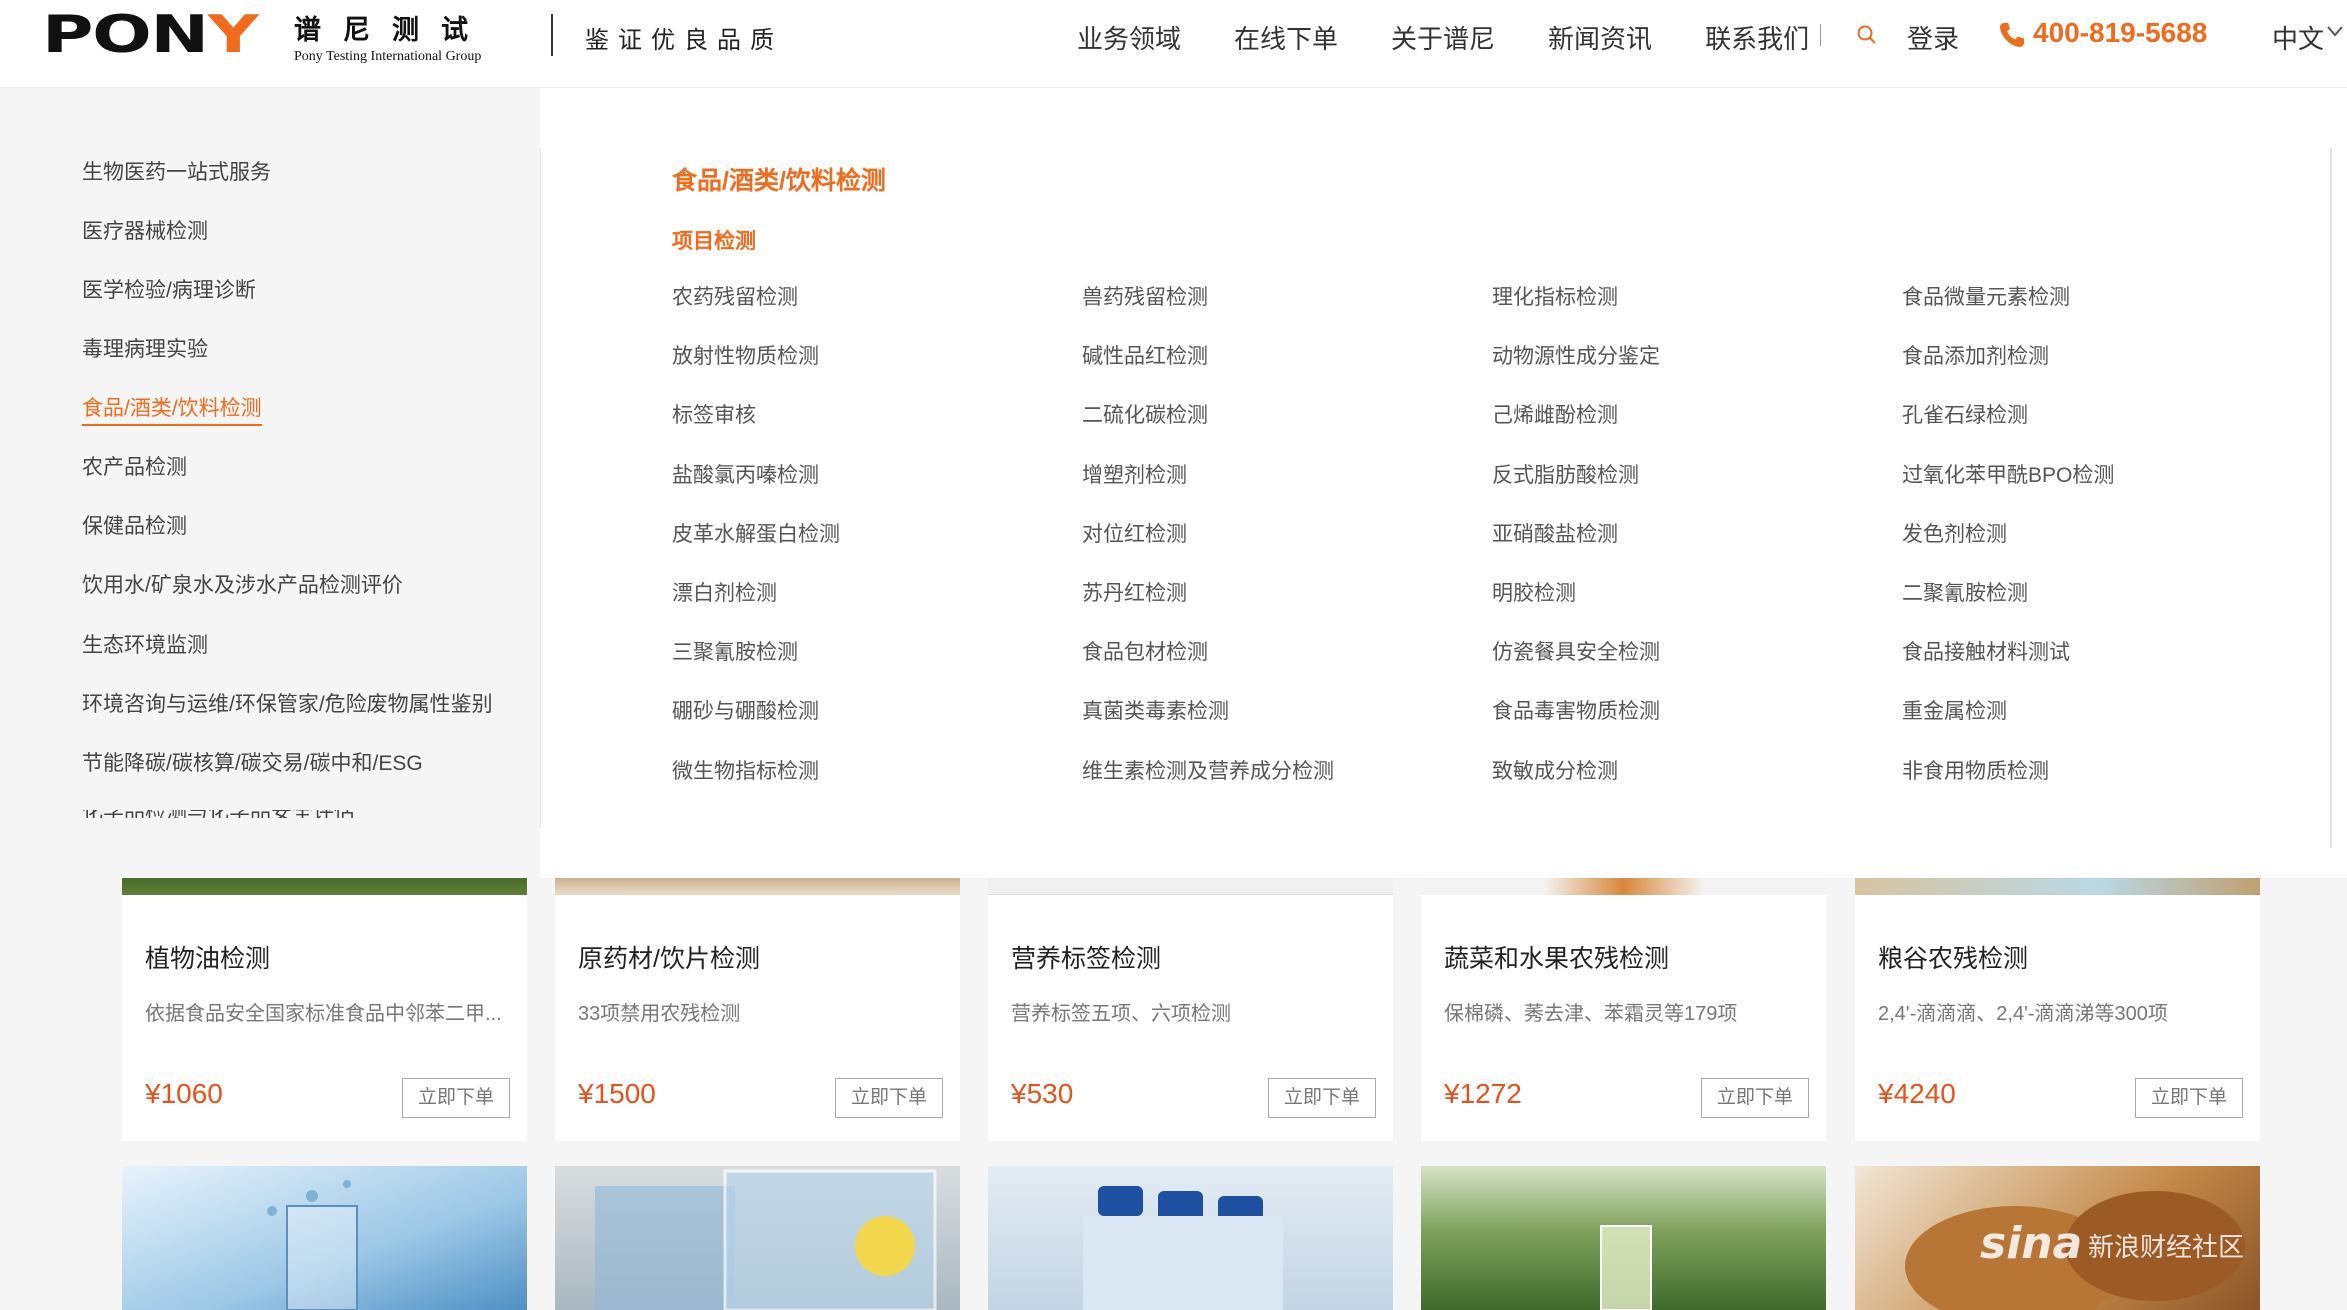  What do you see at coordinates (2335, 31) in the screenshot?
I see `chevron-down-icon` at bounding box center [2335, 31].